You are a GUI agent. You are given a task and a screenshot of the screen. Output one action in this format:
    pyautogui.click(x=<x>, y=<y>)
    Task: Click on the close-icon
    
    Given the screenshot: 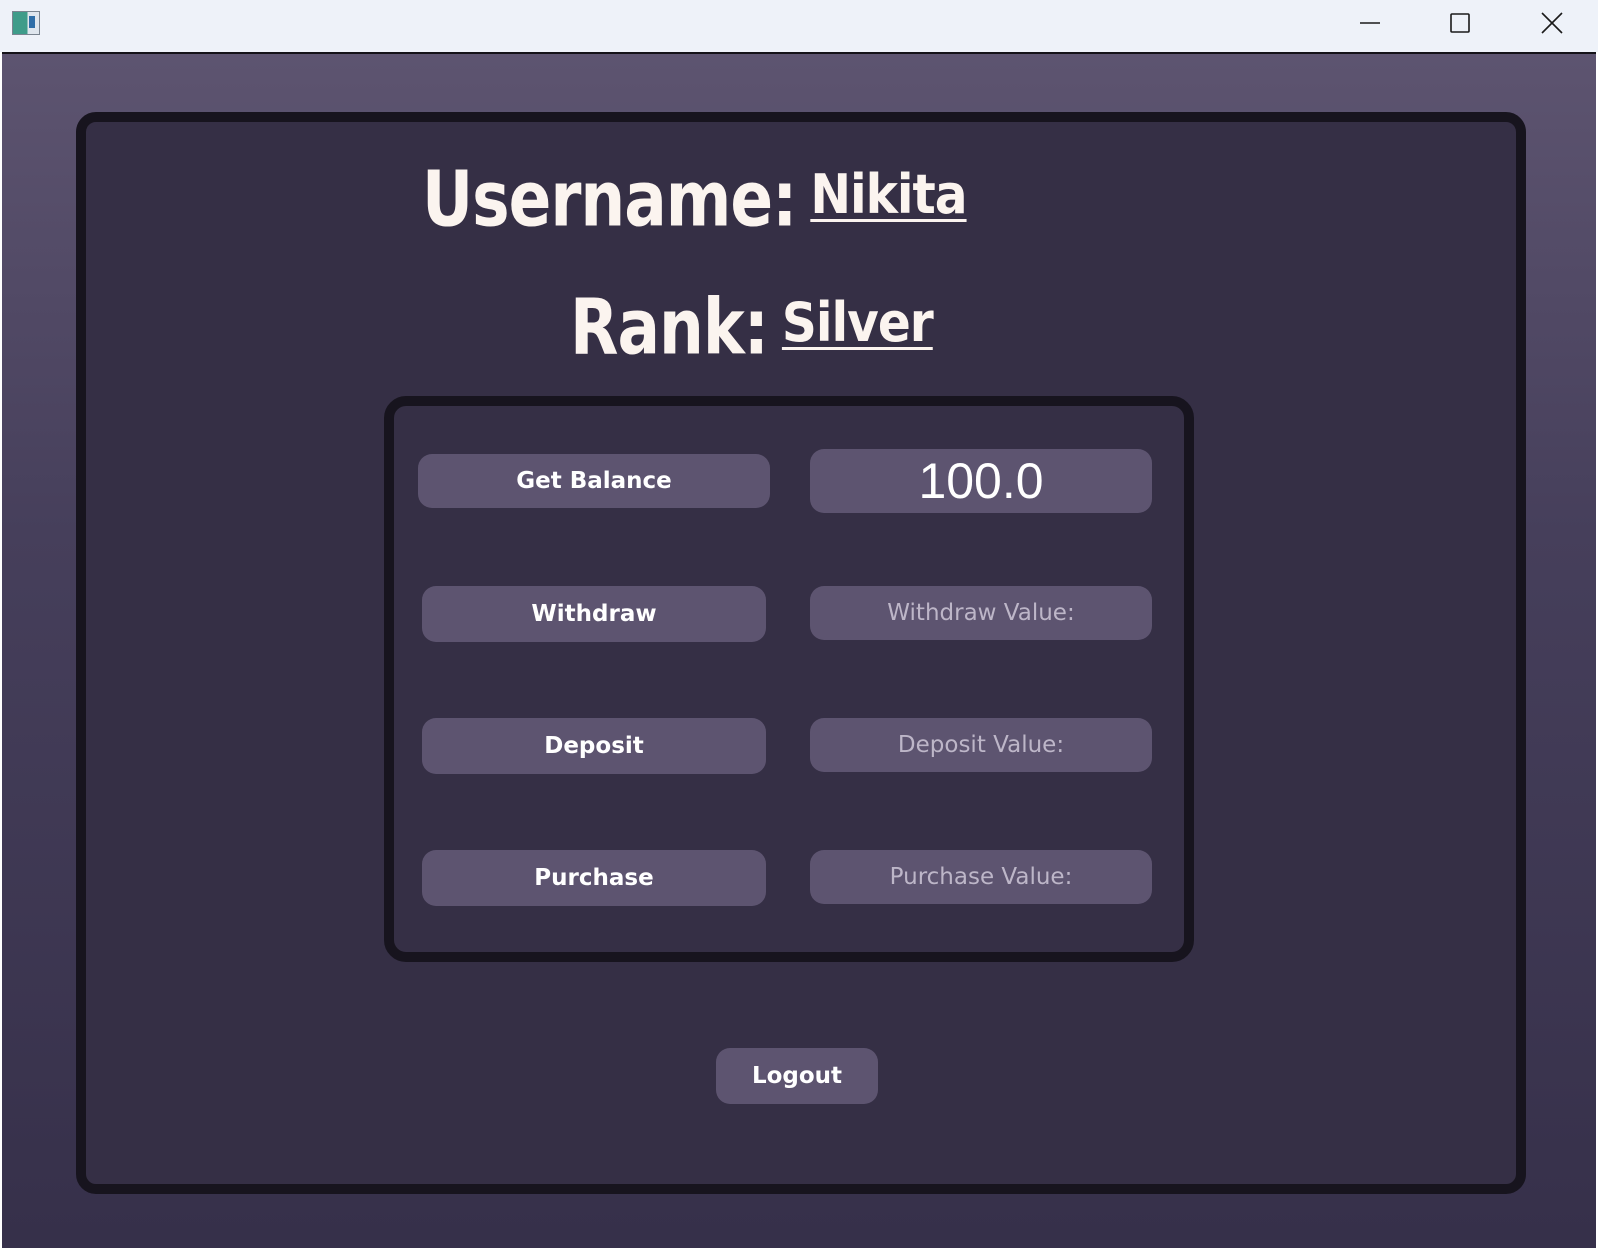 What is the action you would take?
    pyautogui.click(x=1552, y=23)
    